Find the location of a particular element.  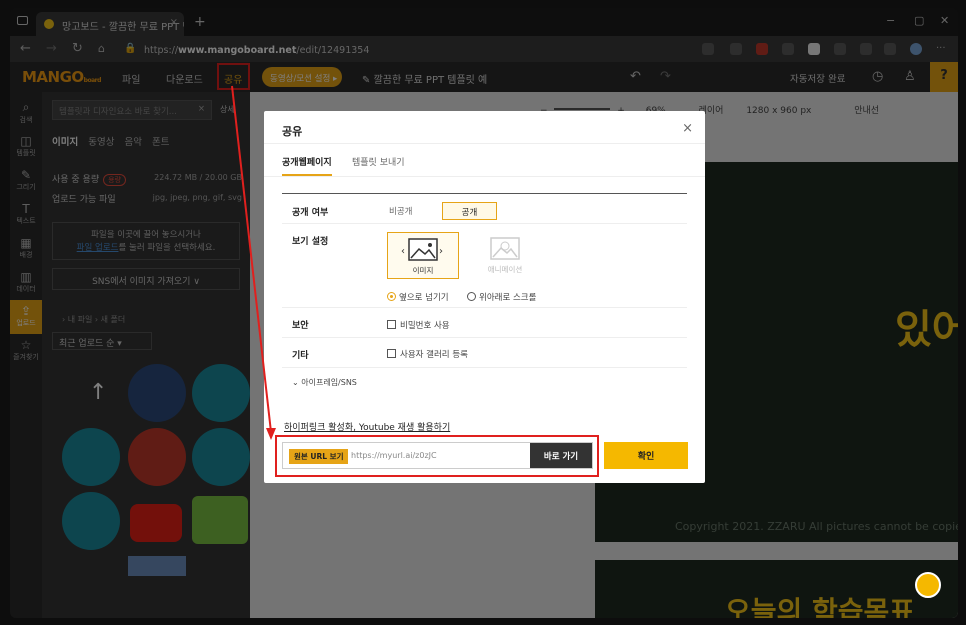

view-image-label: 이미지 is located at coordinates (423, 270).